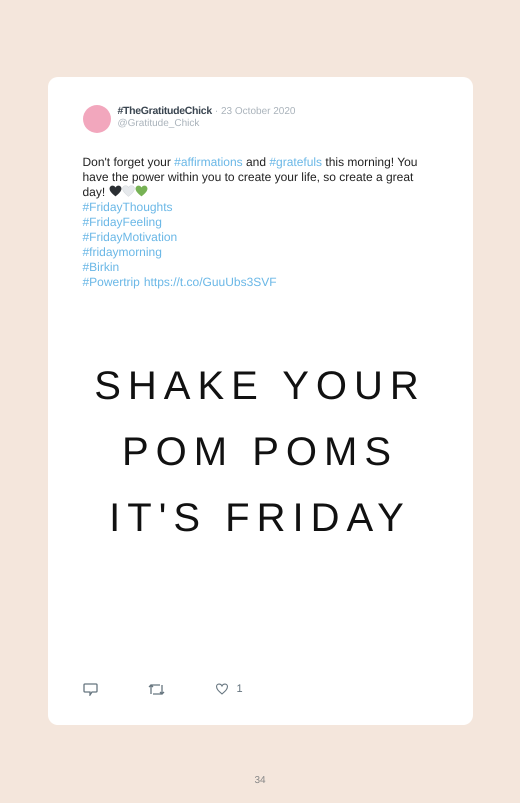 This screenshot has width=520, height=803. What do you see at coordinates (260, 780) in the screenshot?
I see `page-number: 34` at bounding box center [260, 780].